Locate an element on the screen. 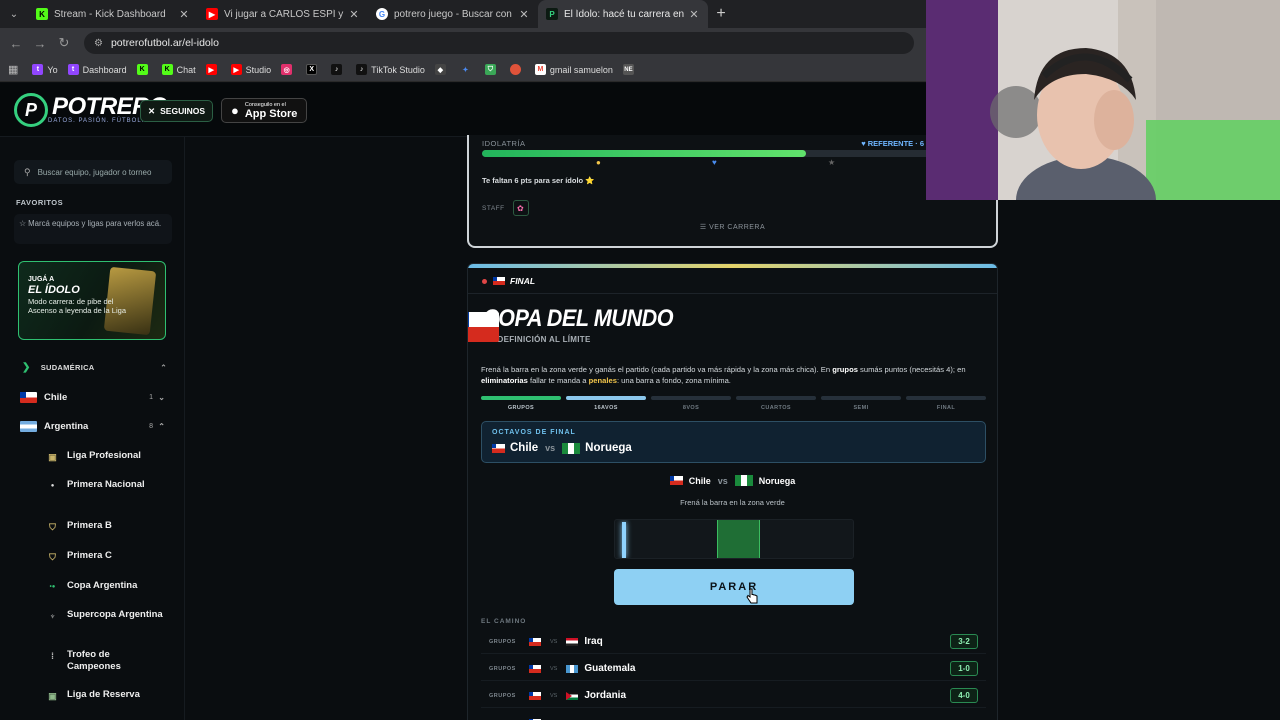 This screenshot has height=720, width=1280. phase-row: FINAL is located at coordinates (508, 281).